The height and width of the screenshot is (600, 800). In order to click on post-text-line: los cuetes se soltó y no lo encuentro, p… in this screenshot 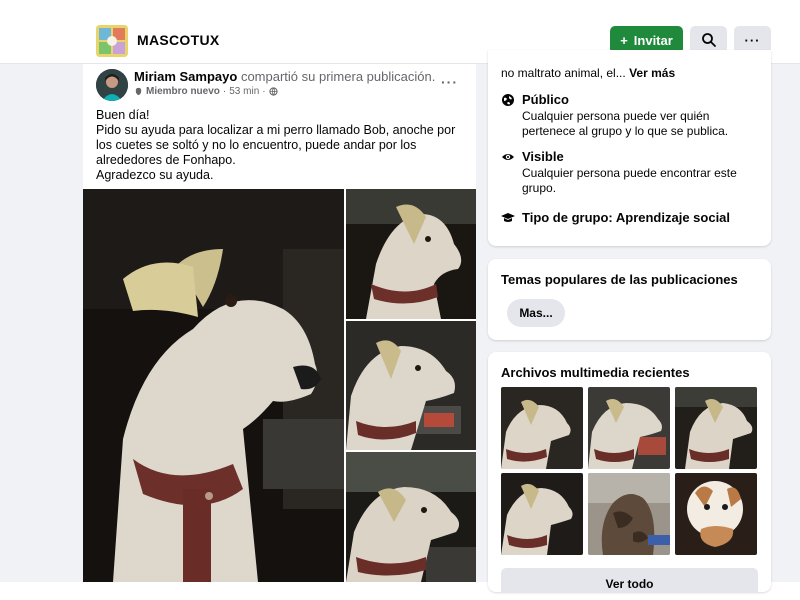, I will do `click(256, 145)`.